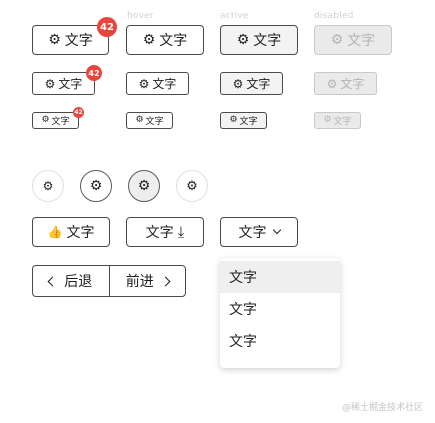  I want to click on back-button: 后退, so click(71, 281).